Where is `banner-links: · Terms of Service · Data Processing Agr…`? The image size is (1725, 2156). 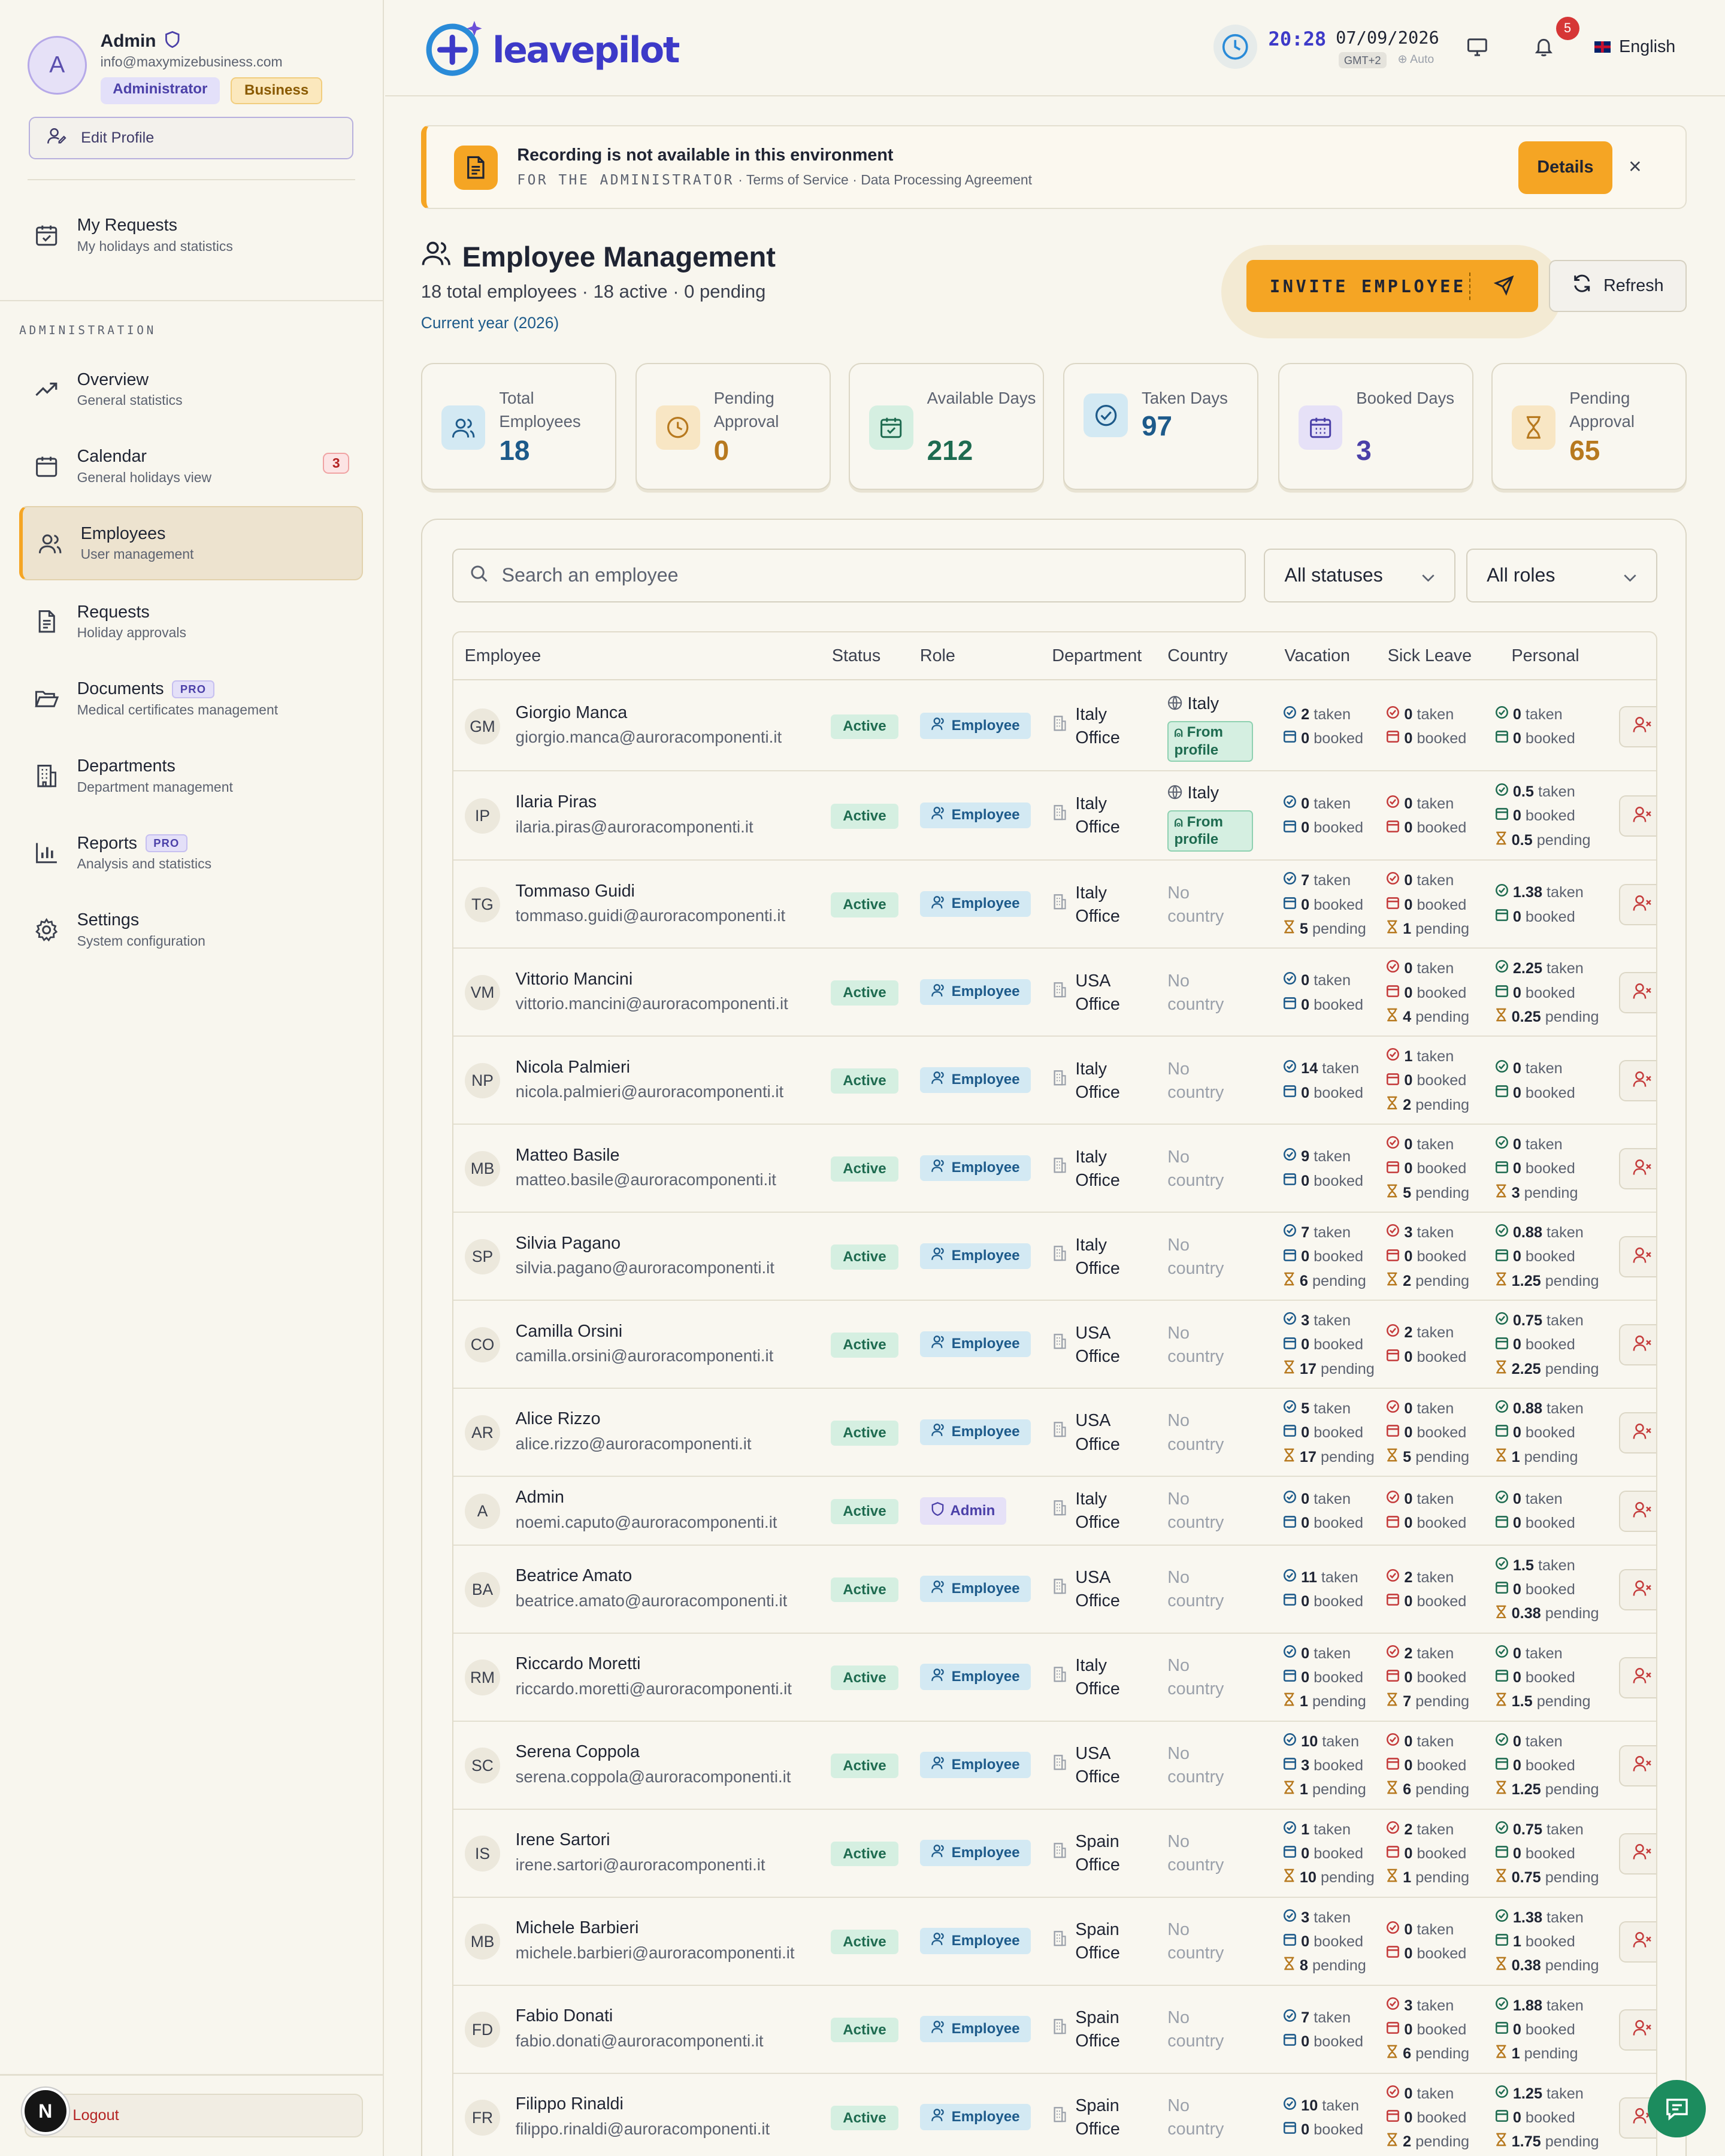 banner-links: · Terms of Service · Data Processing Agr… is located at coordinates (885, 179).